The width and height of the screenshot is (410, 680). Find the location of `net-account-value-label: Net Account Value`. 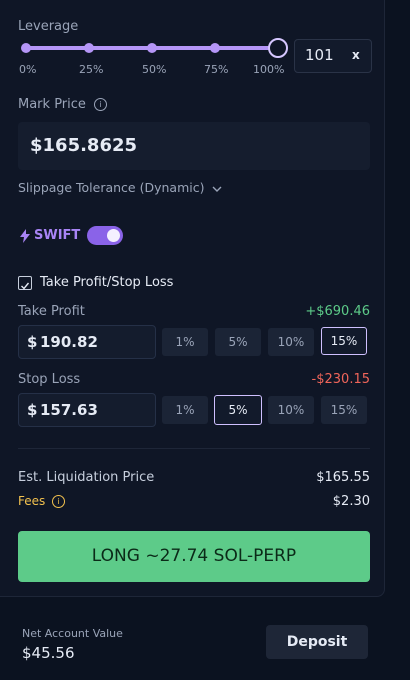

net-account-value-label: Net Account Value is located at coordinates (72, 633).